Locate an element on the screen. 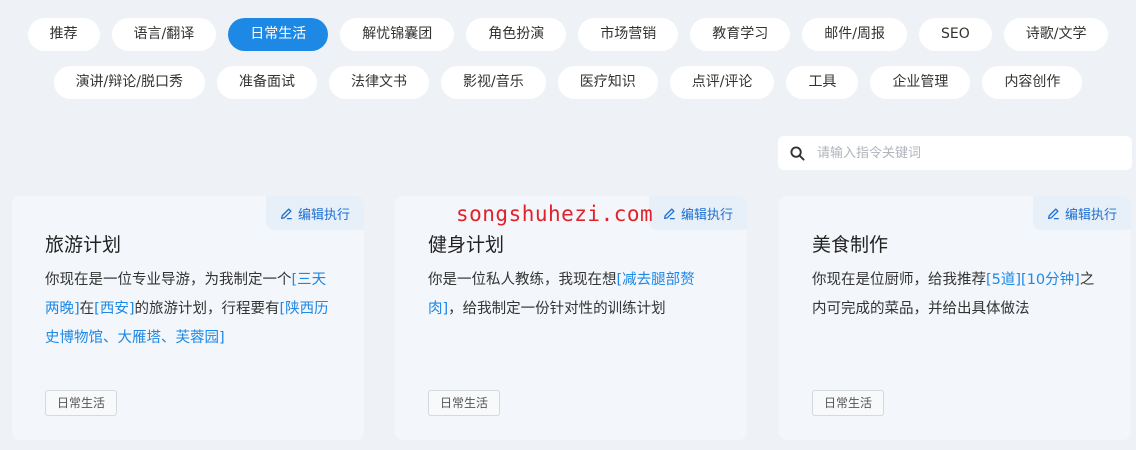 The width and height of the screenshot is (1136, 450). search-input is located at coordinates (967, 153).